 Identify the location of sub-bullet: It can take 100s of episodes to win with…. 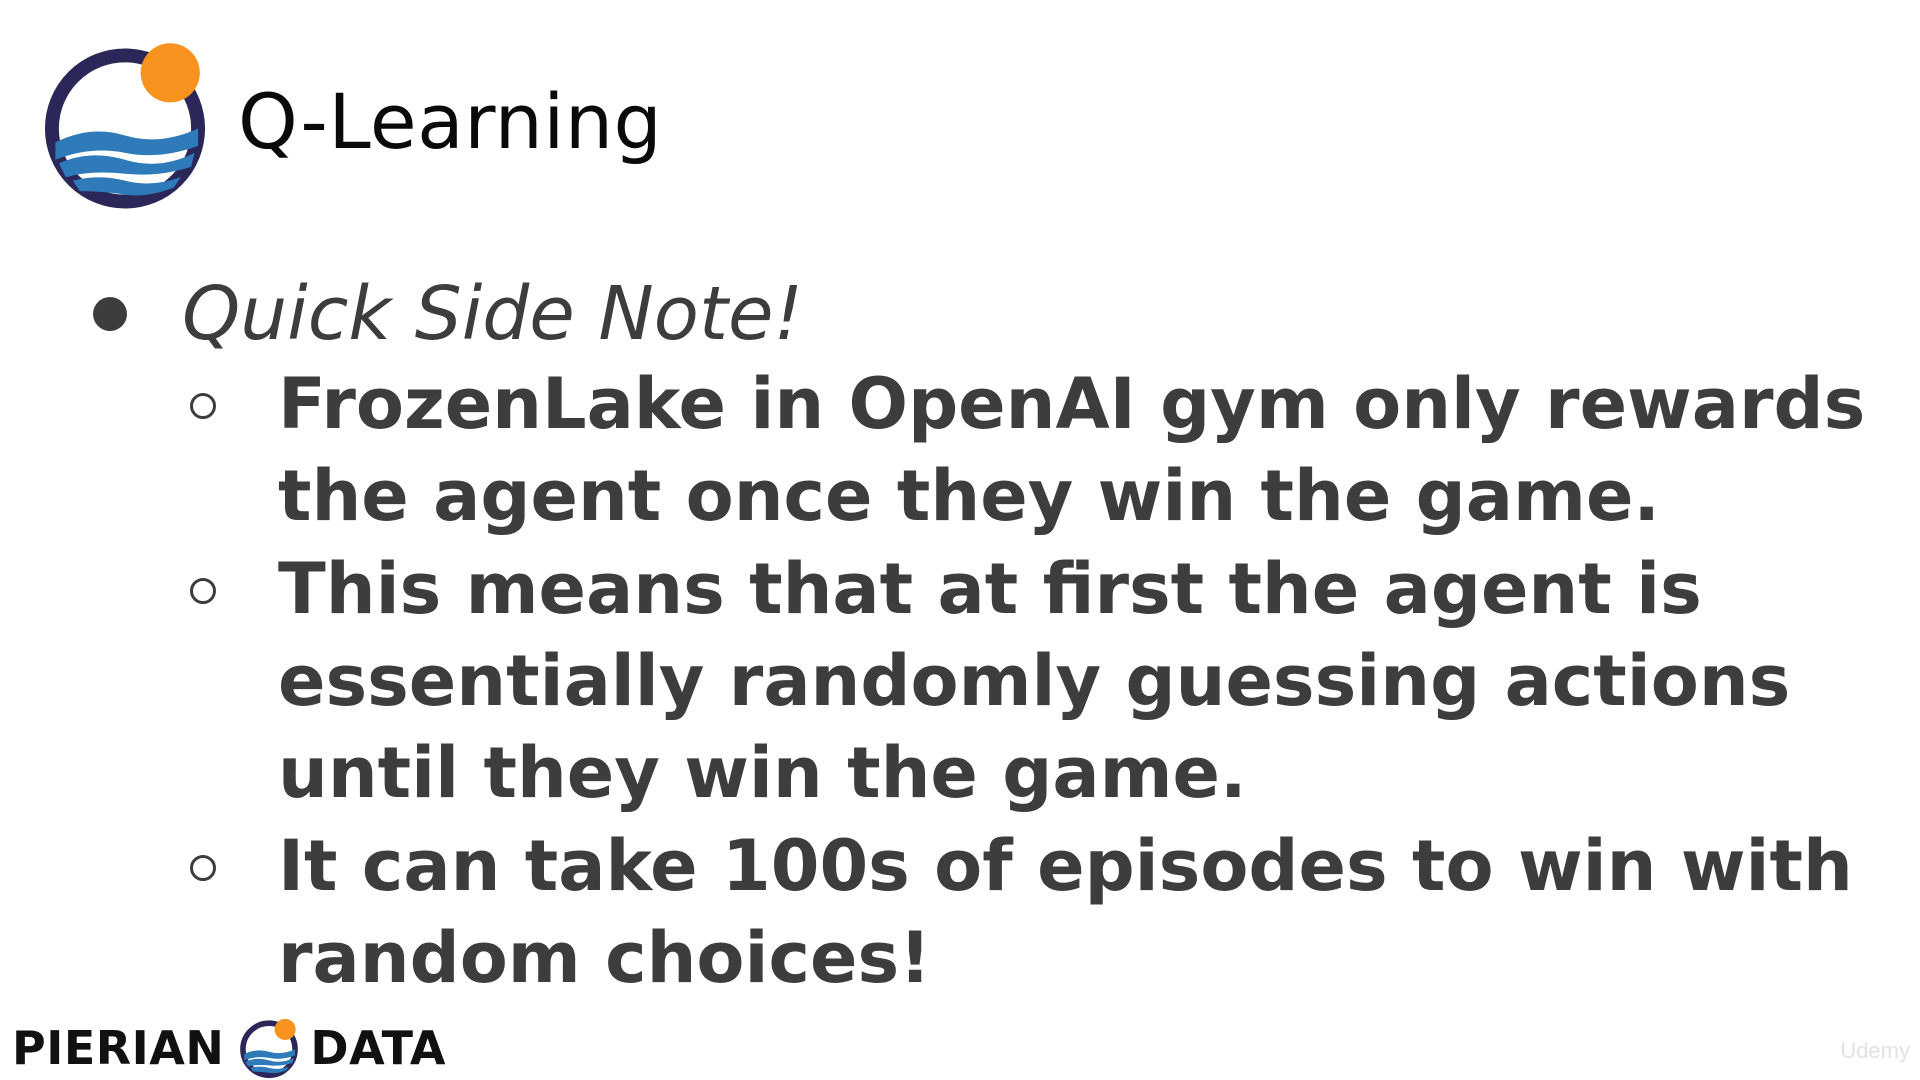
(1065, 912).